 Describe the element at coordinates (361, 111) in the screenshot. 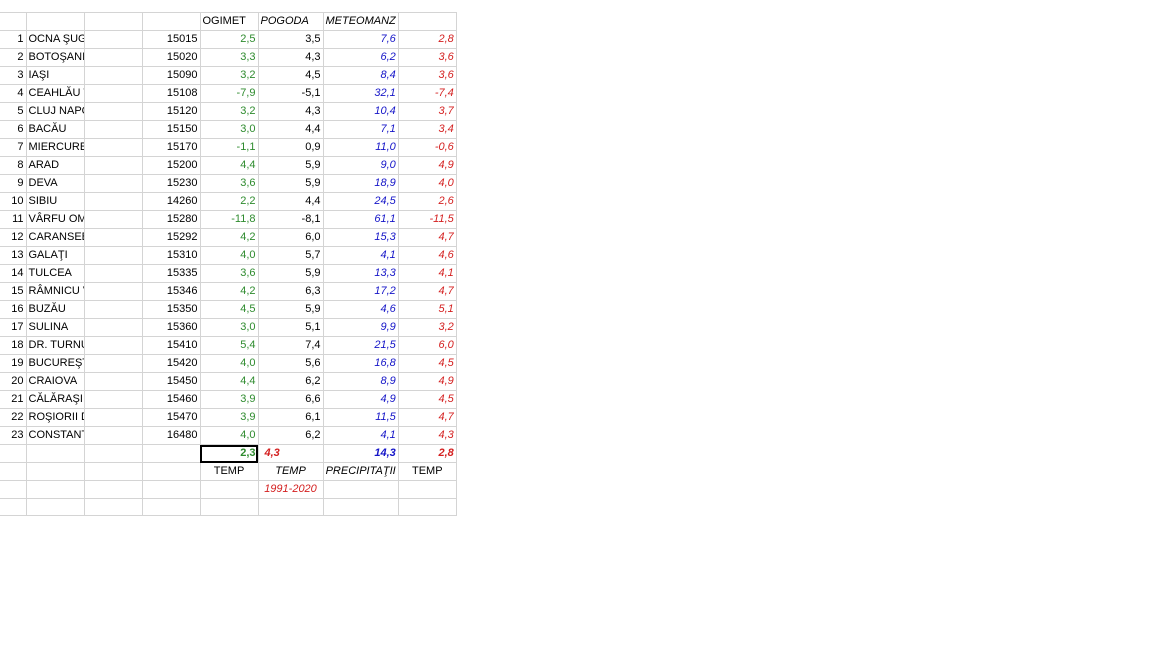

I see `precipitation-value: 10,4` at that location.